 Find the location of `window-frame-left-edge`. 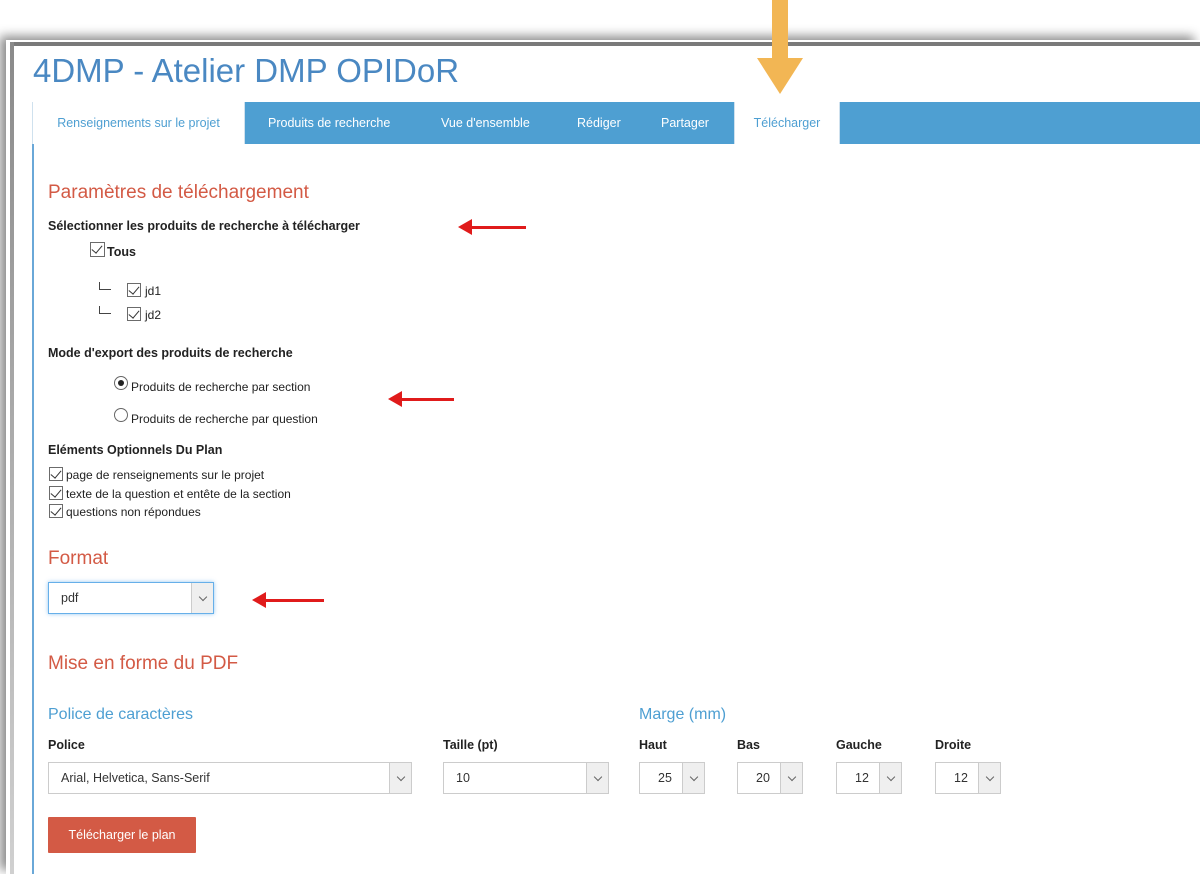

window-frame-left-edge is located at coordinates (12, 458).